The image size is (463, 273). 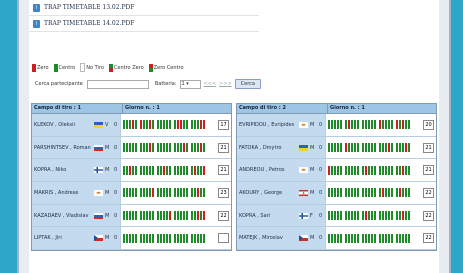 I want to click on table-row: KAZADAEV , Vladislav M 0 22, so click(x=131, y=216).